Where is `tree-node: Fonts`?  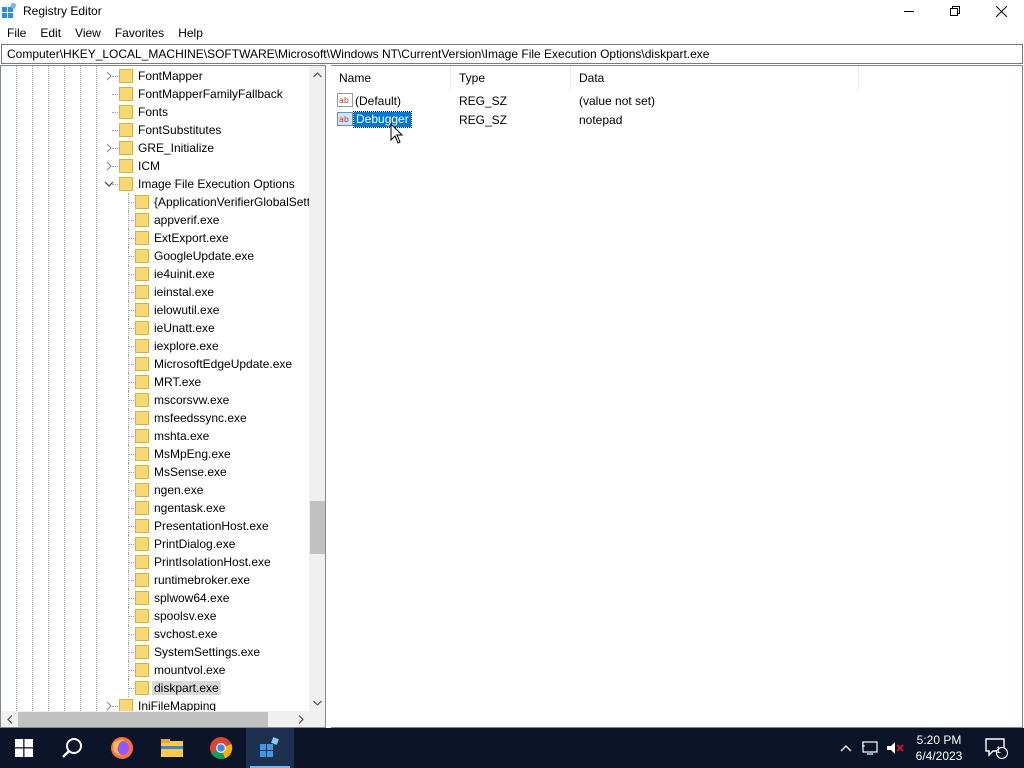 tree-node: Fonts is located at coordinates (155, 112).